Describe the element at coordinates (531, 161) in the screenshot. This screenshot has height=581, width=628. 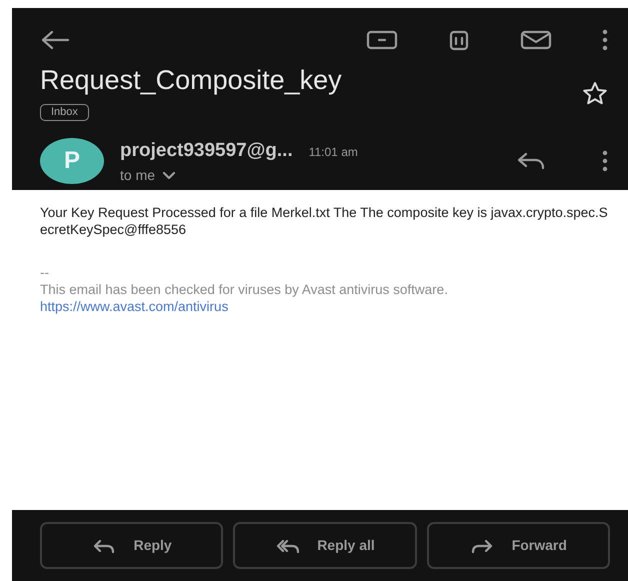
I see `reply-icon` at that location.